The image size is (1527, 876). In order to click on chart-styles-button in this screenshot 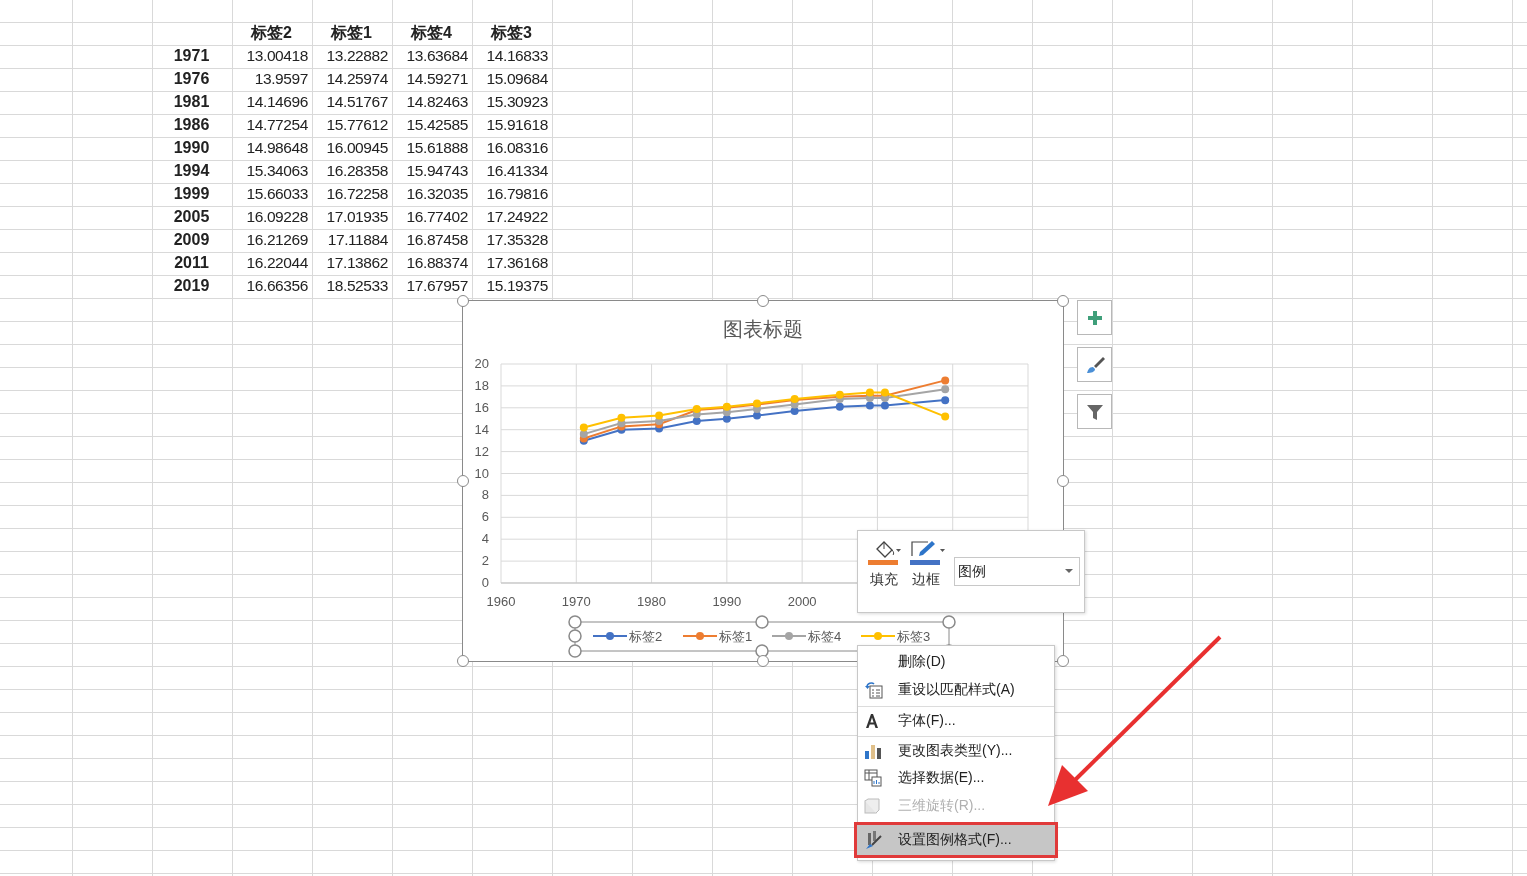, I will do `click(1094, 364)`.